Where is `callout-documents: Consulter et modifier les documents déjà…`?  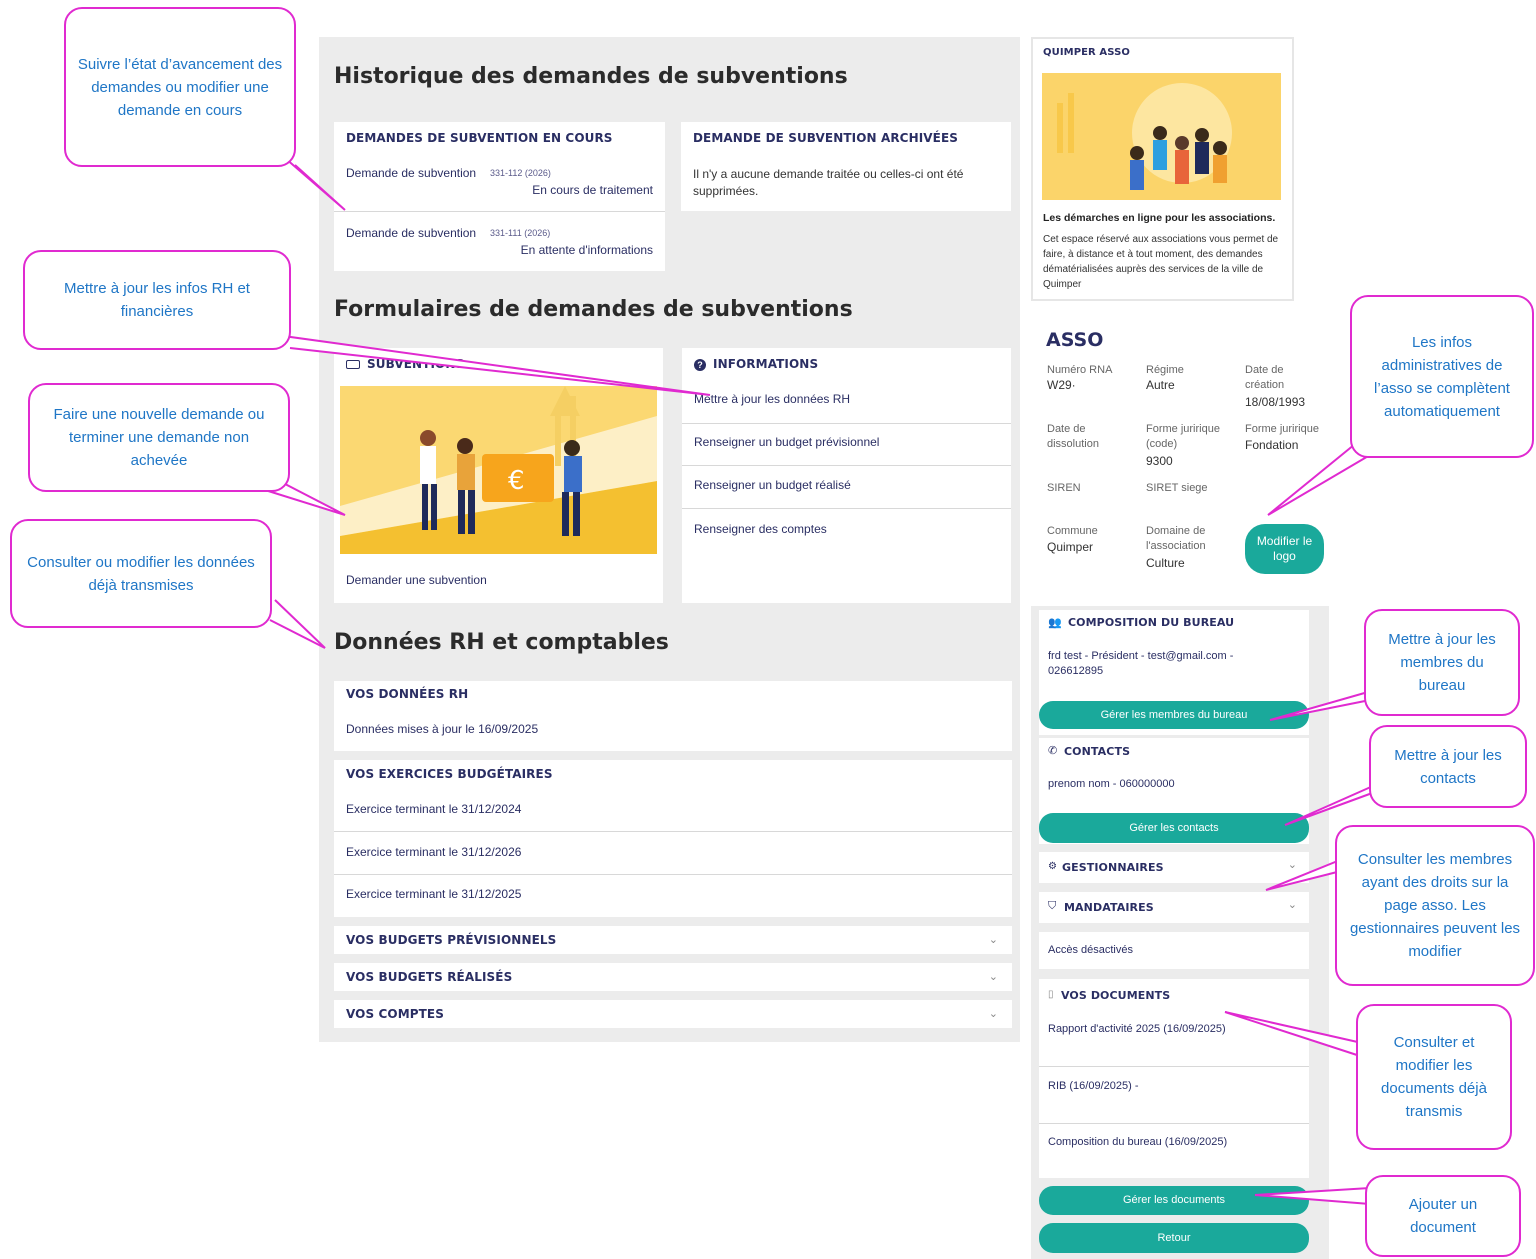
callout-documents: Consulter et modifier les documents déjà… is located at coordinates (1434, 1077).